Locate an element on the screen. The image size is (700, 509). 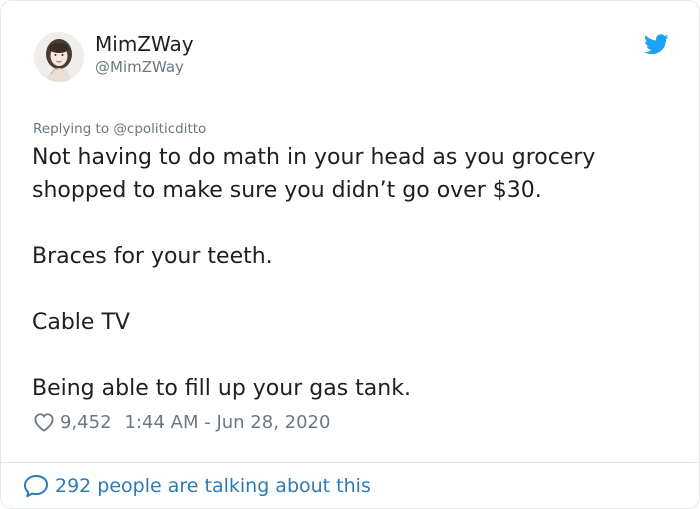
tweet-line: Braces for your teeth. is located at coordinates (152, 256).